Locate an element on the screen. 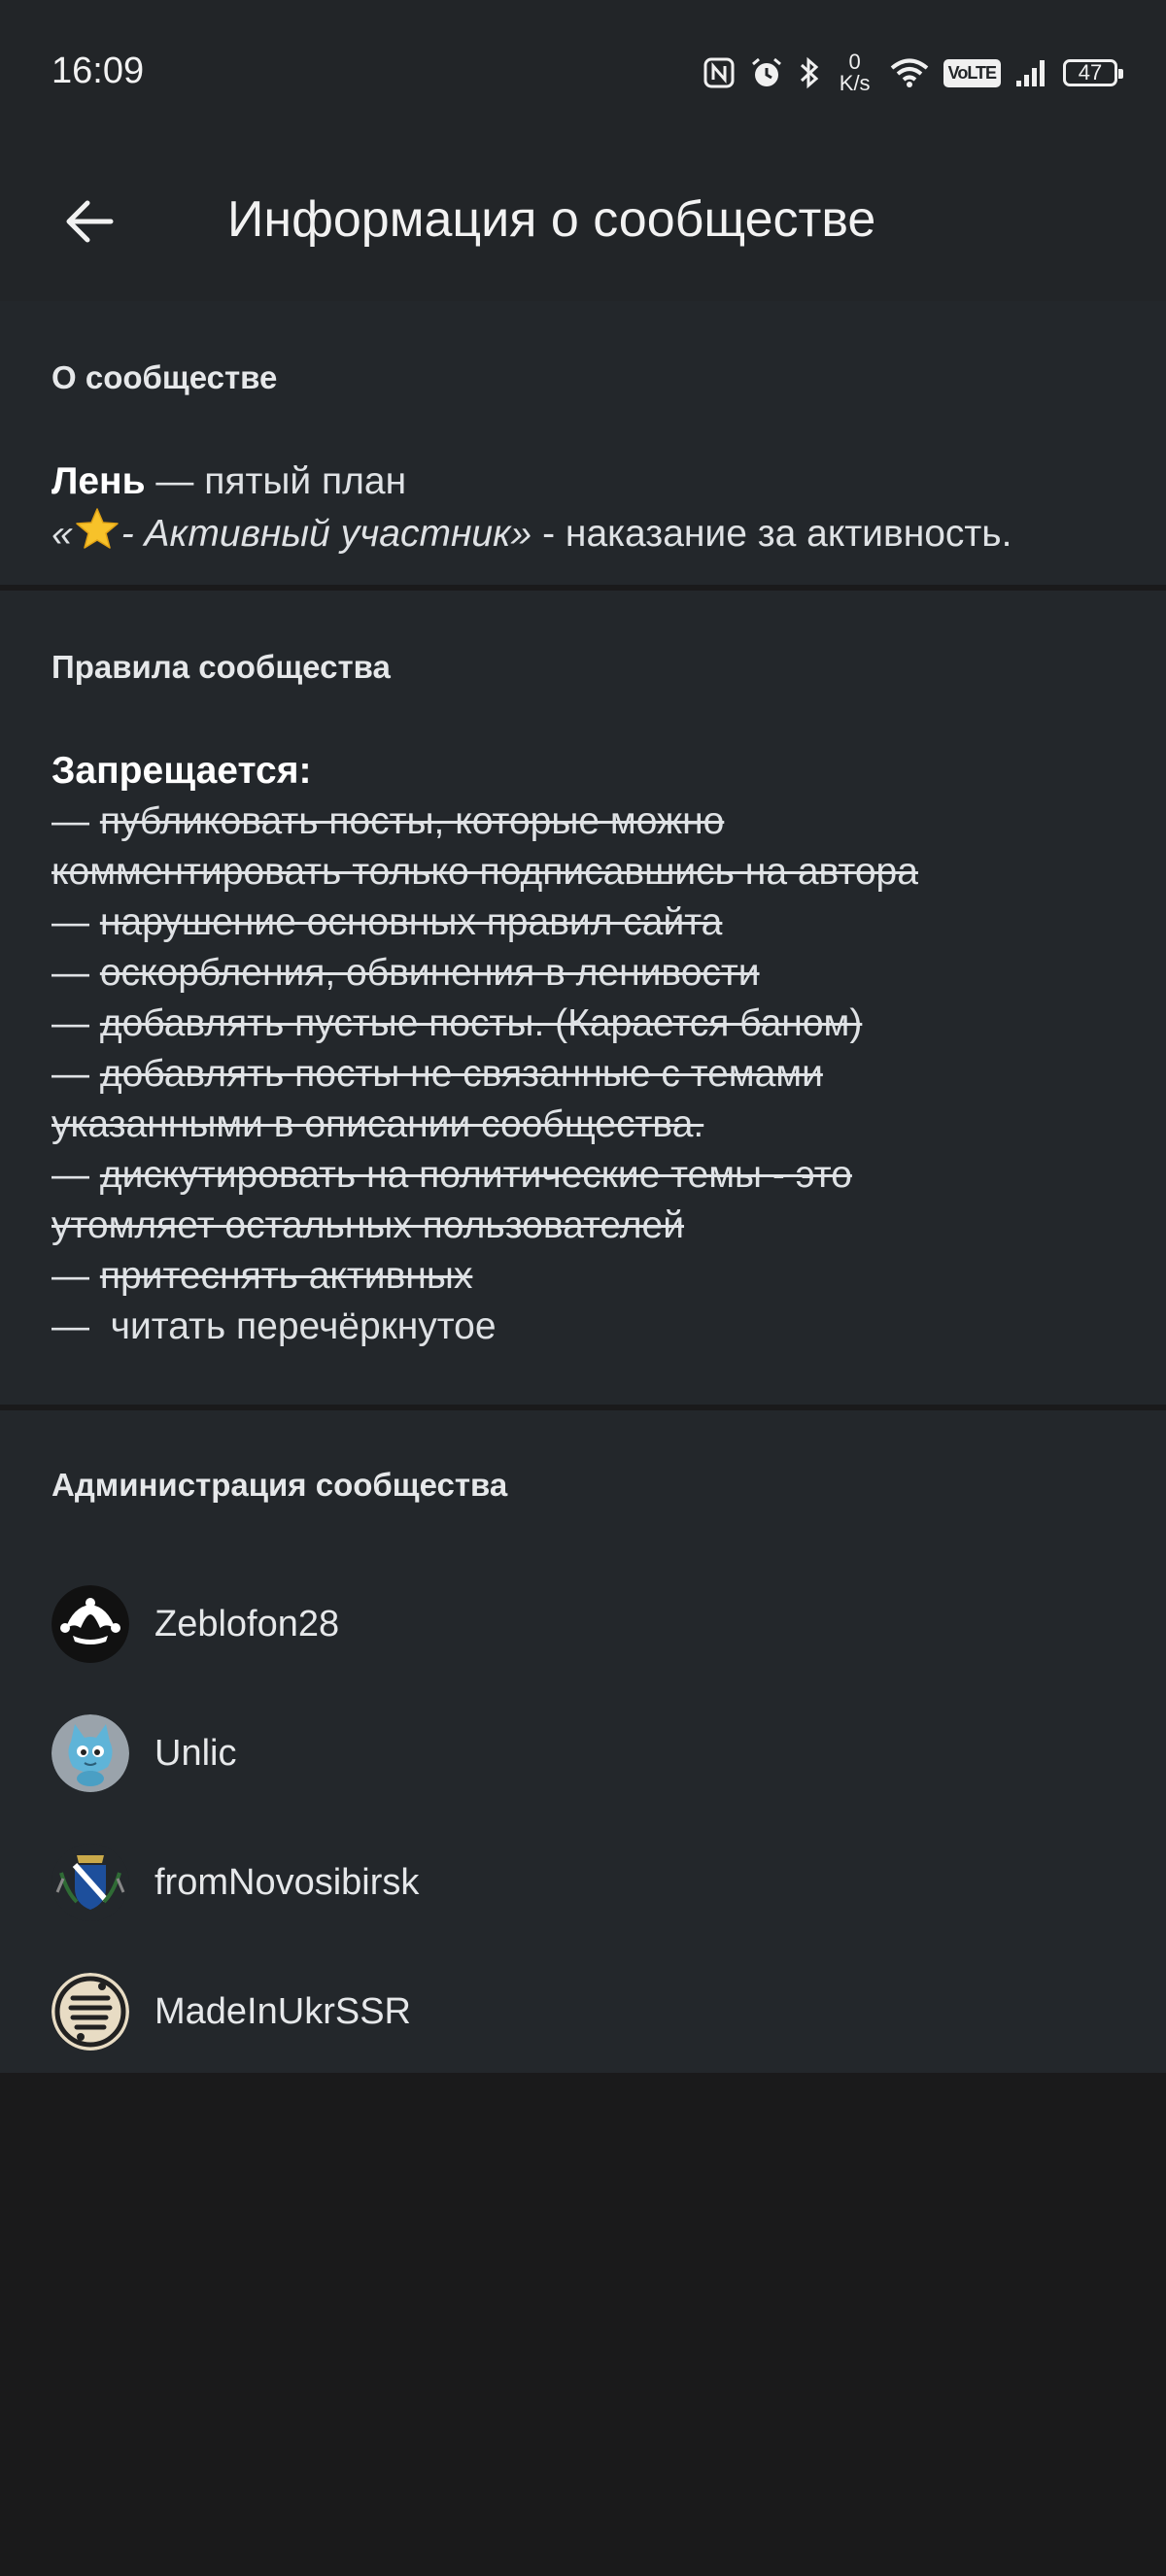 The image size is (1166, 2576). rule-line: — добавлять посты не связанные с темами is located at coordinates (484, 1074).